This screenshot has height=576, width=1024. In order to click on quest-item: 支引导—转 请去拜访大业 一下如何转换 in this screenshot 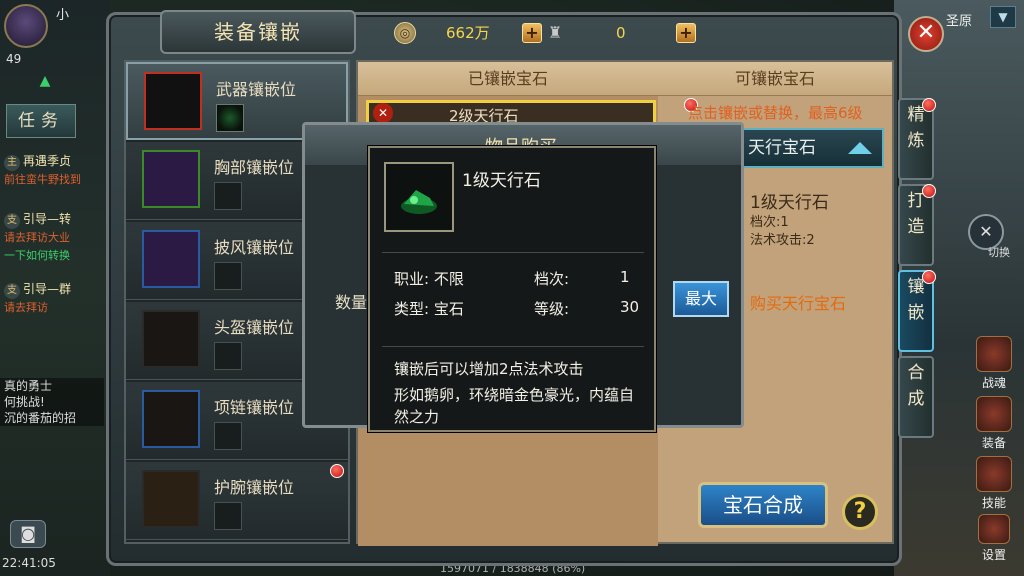, I will do `click(54, 237)`.